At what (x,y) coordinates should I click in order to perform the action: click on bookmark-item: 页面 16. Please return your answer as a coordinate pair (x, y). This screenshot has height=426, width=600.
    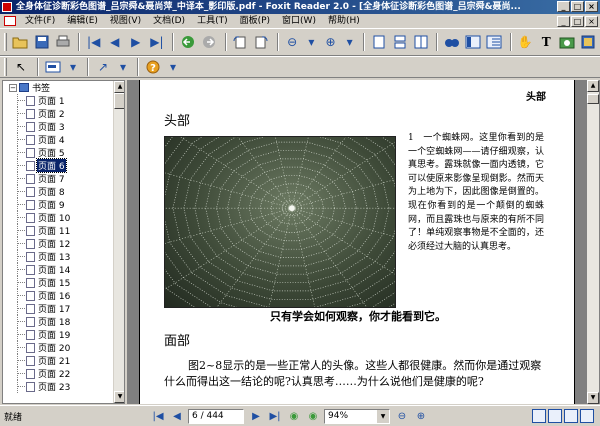
    Looking at the image, I should click on (58, 295).